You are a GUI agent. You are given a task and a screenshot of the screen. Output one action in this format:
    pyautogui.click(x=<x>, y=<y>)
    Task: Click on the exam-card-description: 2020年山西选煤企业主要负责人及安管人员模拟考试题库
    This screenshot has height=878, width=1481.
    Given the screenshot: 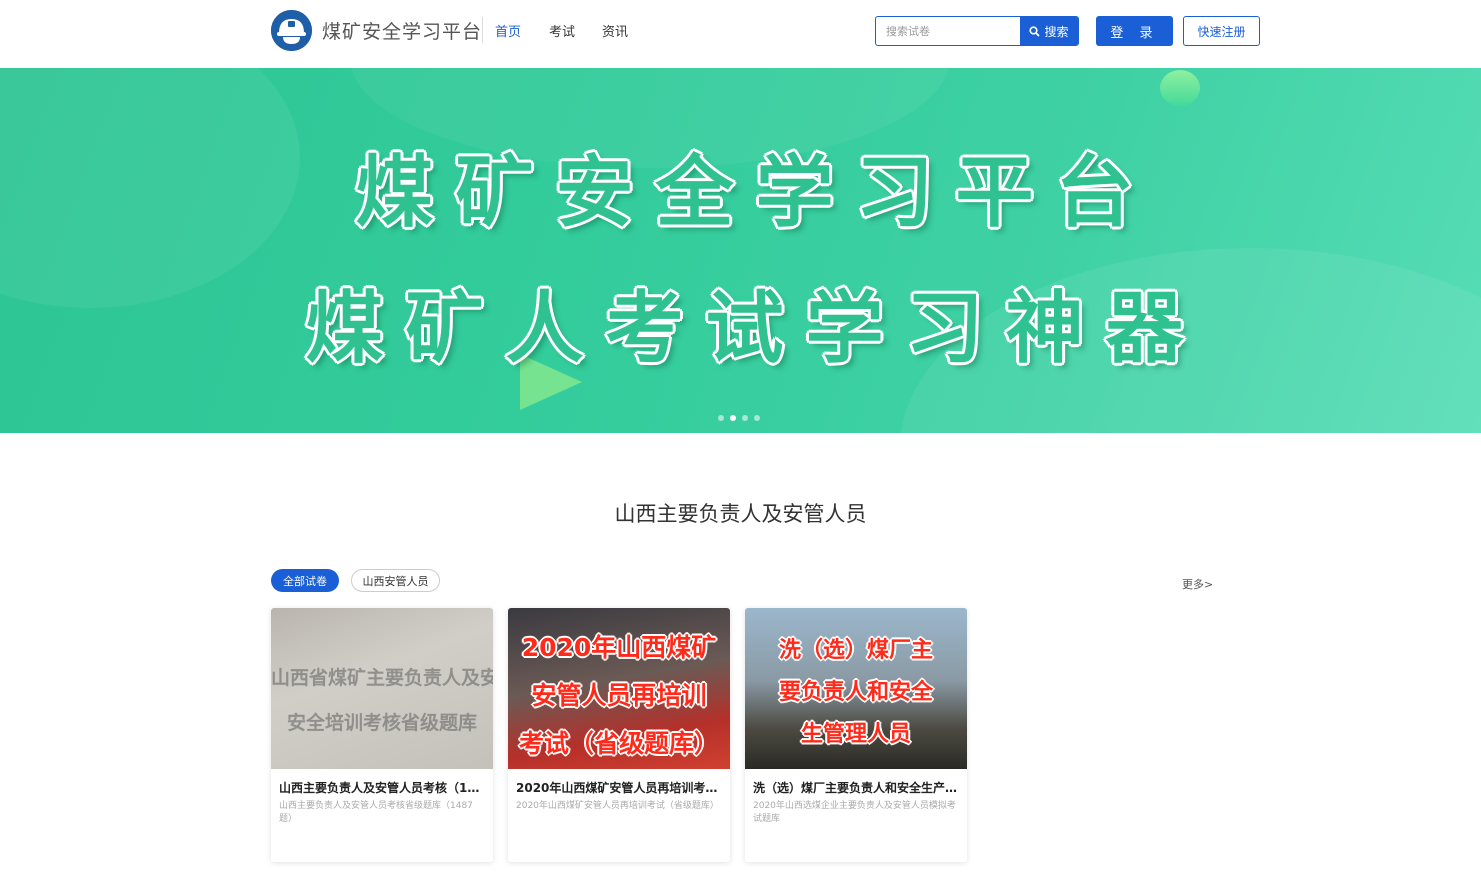 What is the action you would take?
    pyautogui.click(x=854, y=812)
    